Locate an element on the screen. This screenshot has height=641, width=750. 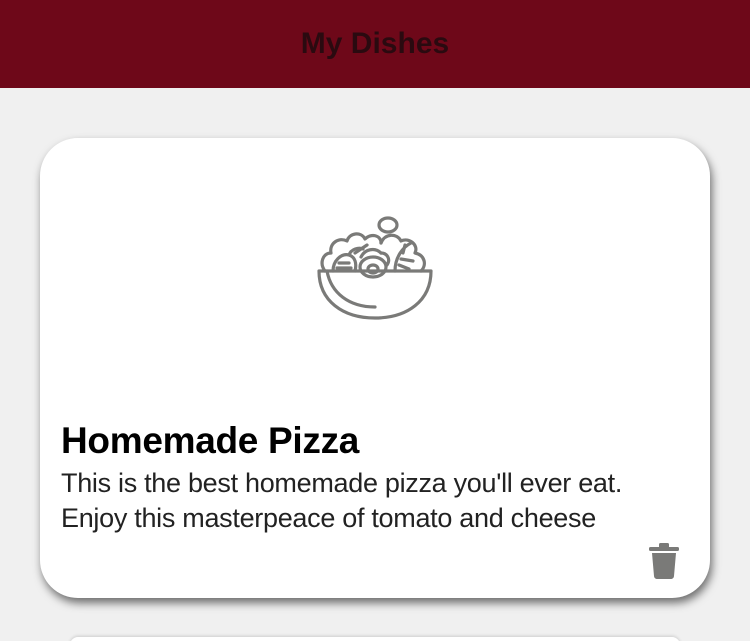
trash-icon is located at coordinates (664, 561).